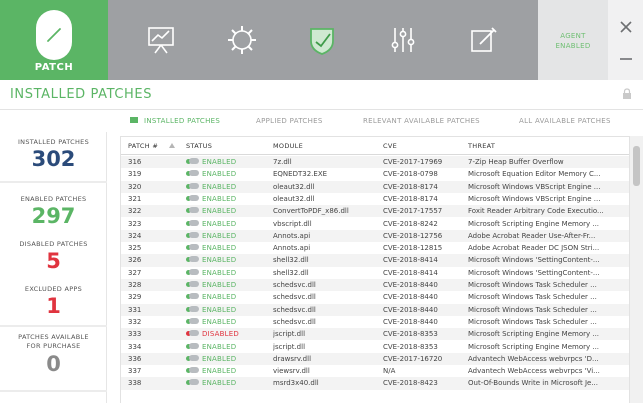  I want to click on gear-icon, so click(242, 40).